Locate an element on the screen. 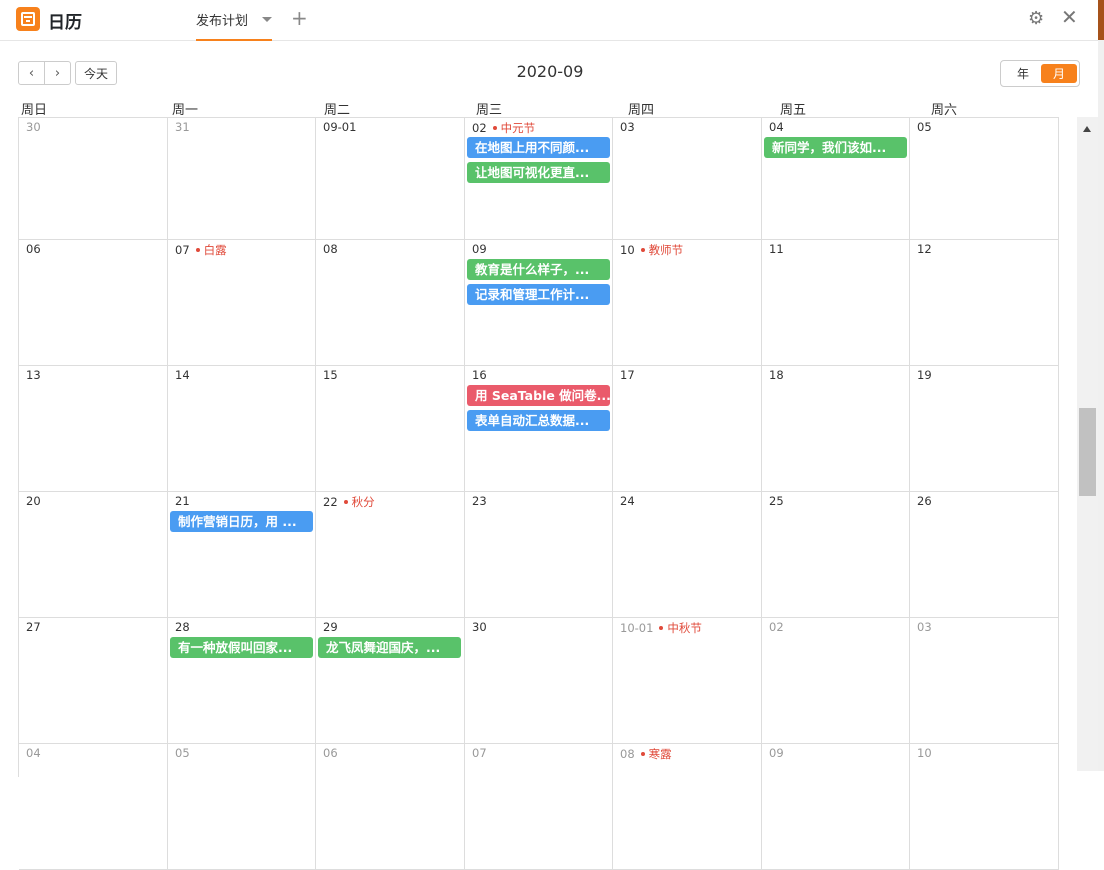  weekday-label: 周五 is located at coordinates (793, 110).